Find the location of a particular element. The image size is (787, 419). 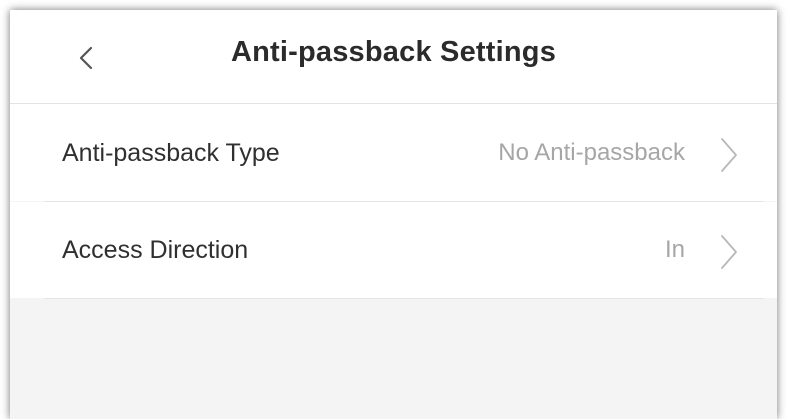

setting-label: Access Direction is located at coordinates (155, 250).